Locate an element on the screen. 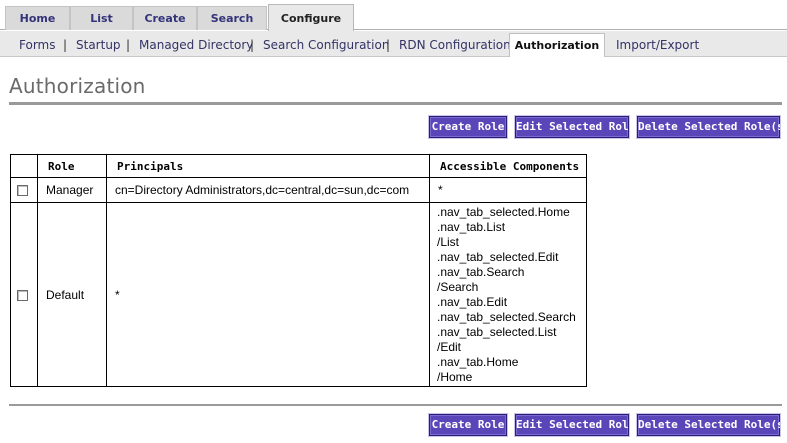 Image resolution: width=787 pixels, height=443 pixels. page-title: Authorization is located at coordinates (77, 86).